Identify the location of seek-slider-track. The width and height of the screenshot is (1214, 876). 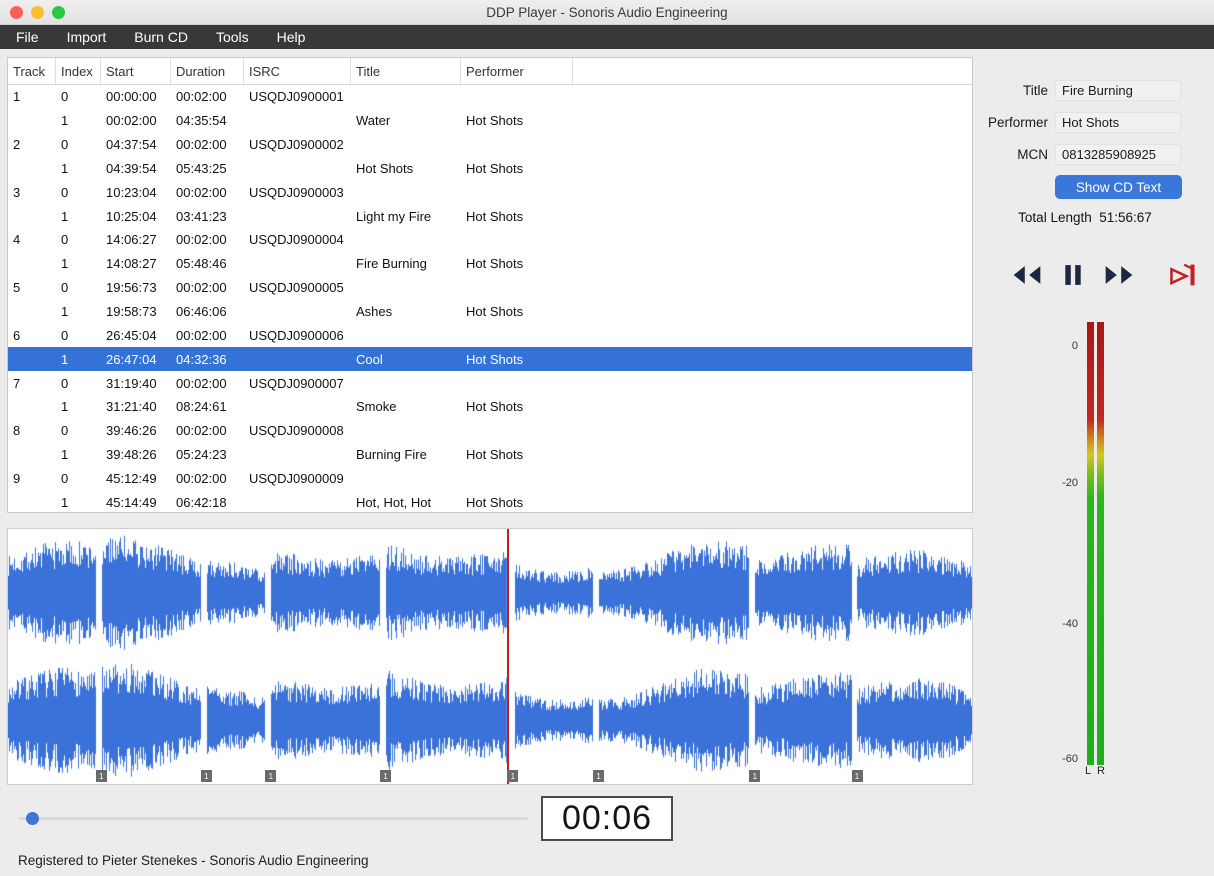
(273, 818).